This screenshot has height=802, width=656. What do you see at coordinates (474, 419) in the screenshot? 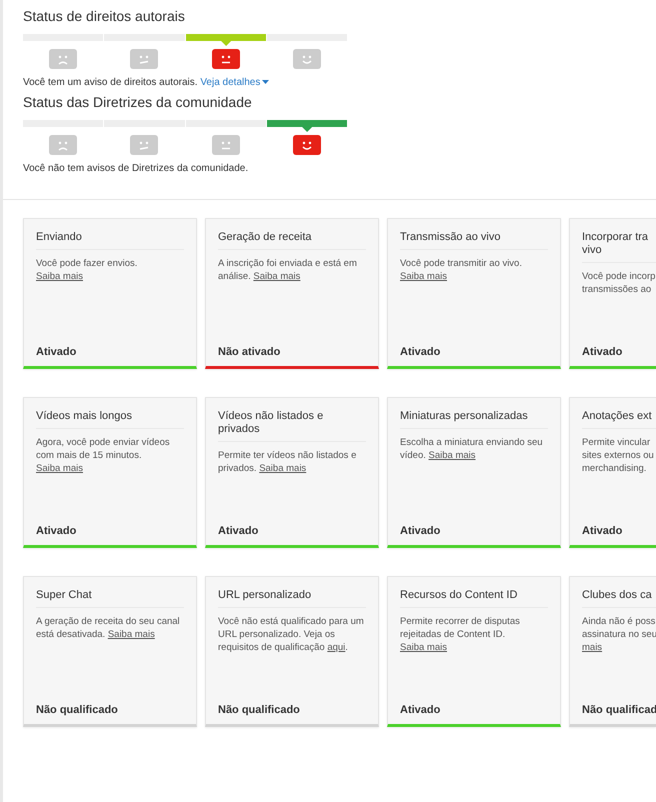
I see `feature-title: Miniaturas personalizadas` at bounding box center [474, 419].